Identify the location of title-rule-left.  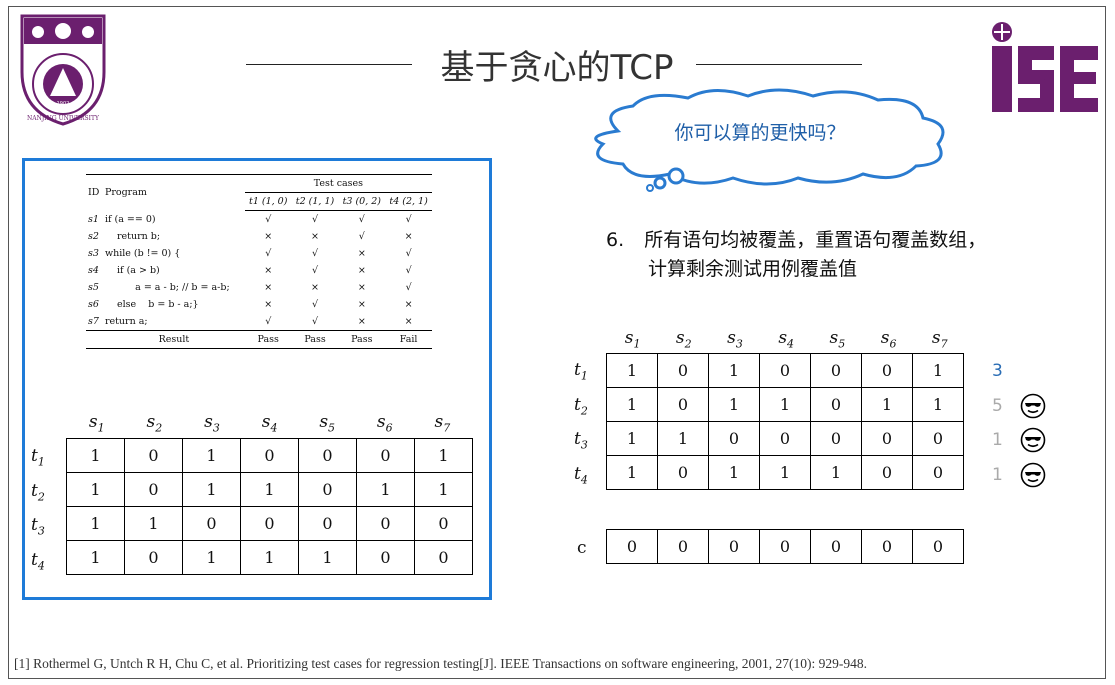
(329, 64).